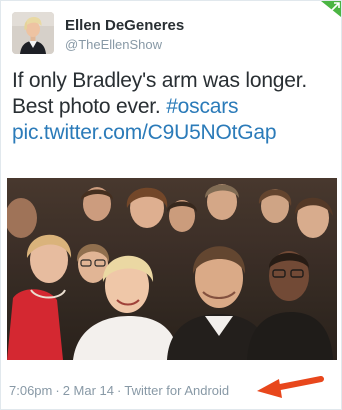  Describe the element at coordinates (202, 106) in the screenshot. I see `hashtag-link: #oscars` at that location.